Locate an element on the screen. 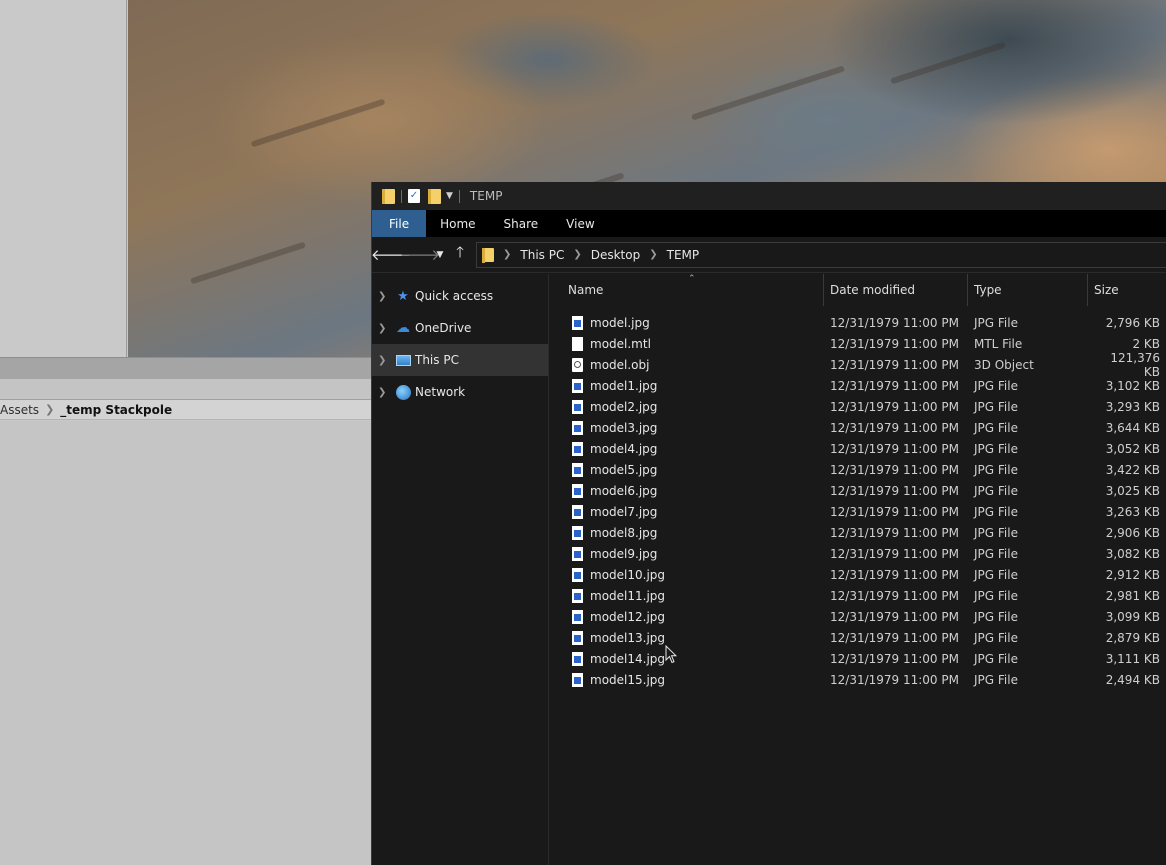 The width and height of the screenshot is (1166, 865). file-name-cell: model.jpg is located at coordinates (690, 322).